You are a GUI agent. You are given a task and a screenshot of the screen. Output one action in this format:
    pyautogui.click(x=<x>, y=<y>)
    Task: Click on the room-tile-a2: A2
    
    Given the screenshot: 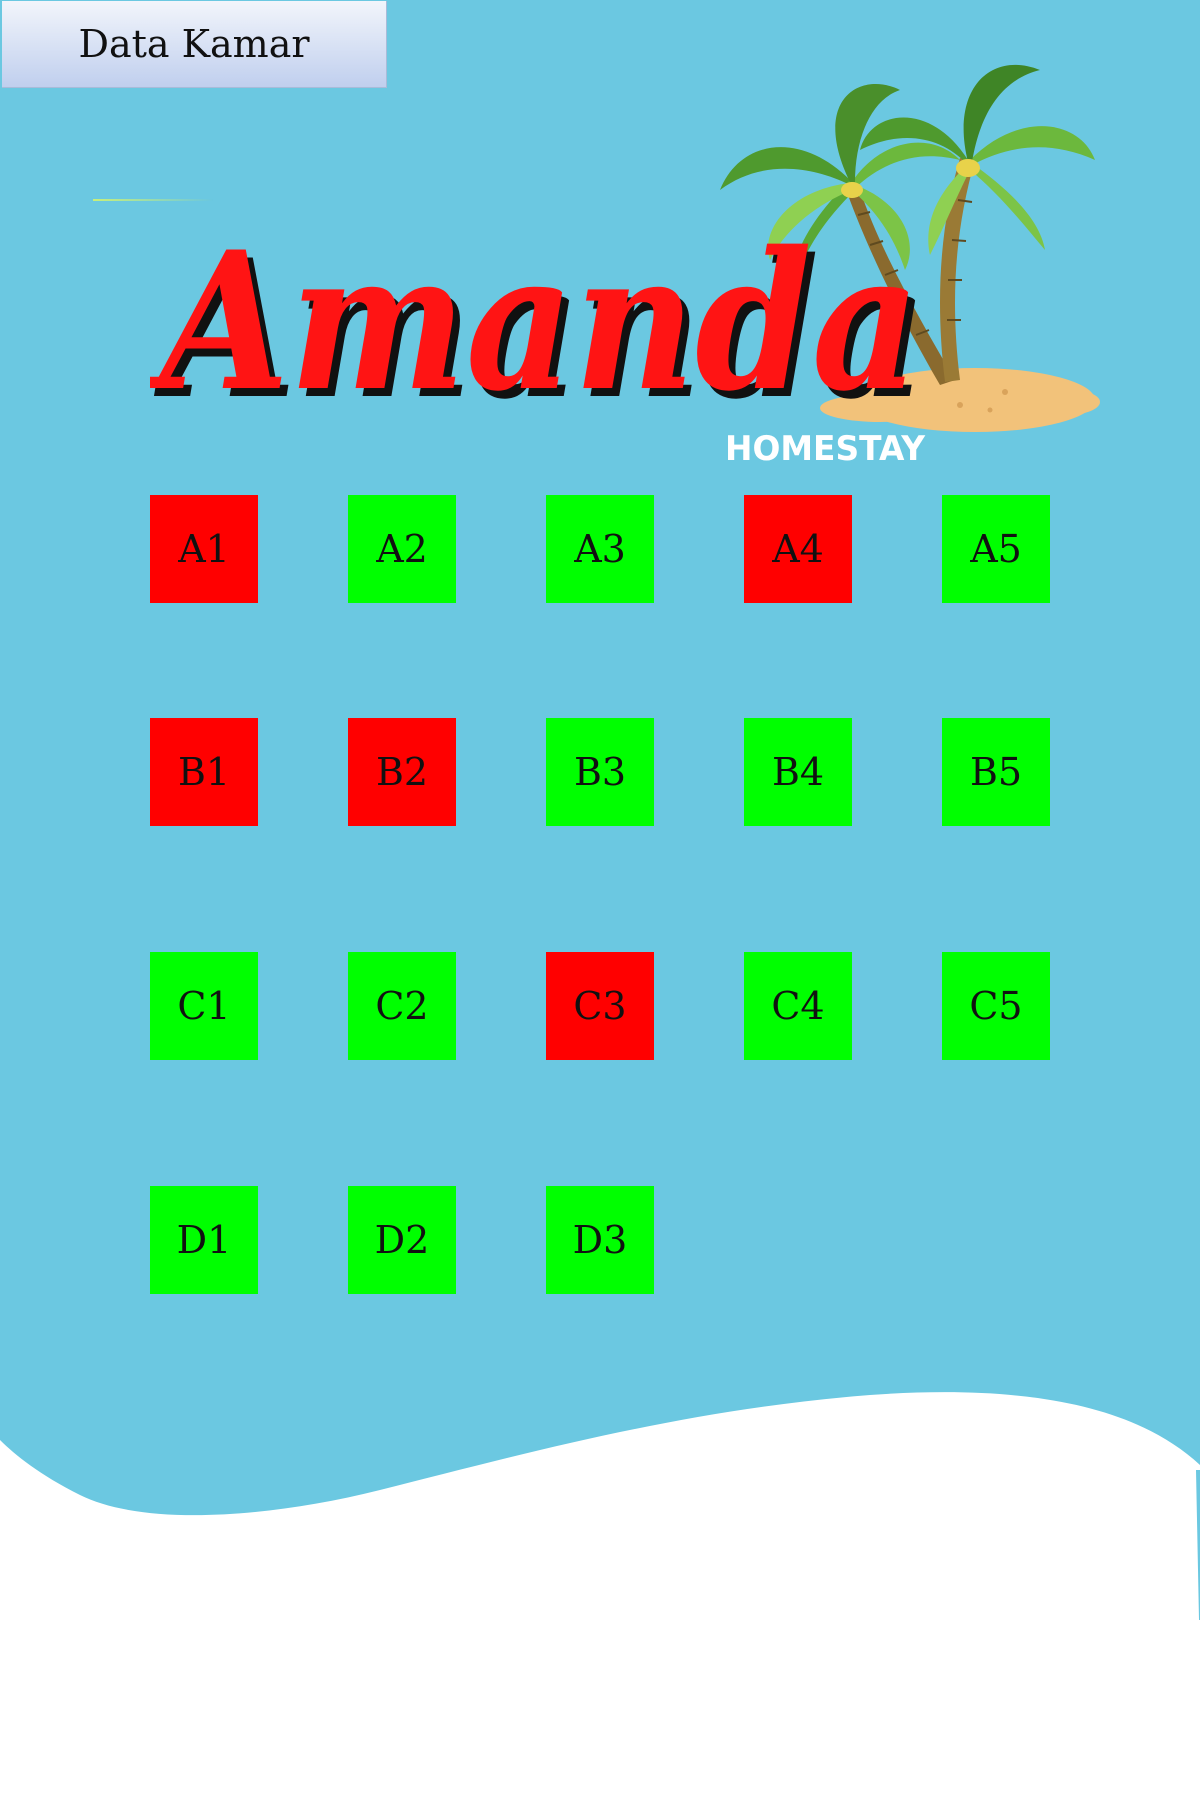 What is the action you would take?
    pyautogui.click(x=402, y=549)
    